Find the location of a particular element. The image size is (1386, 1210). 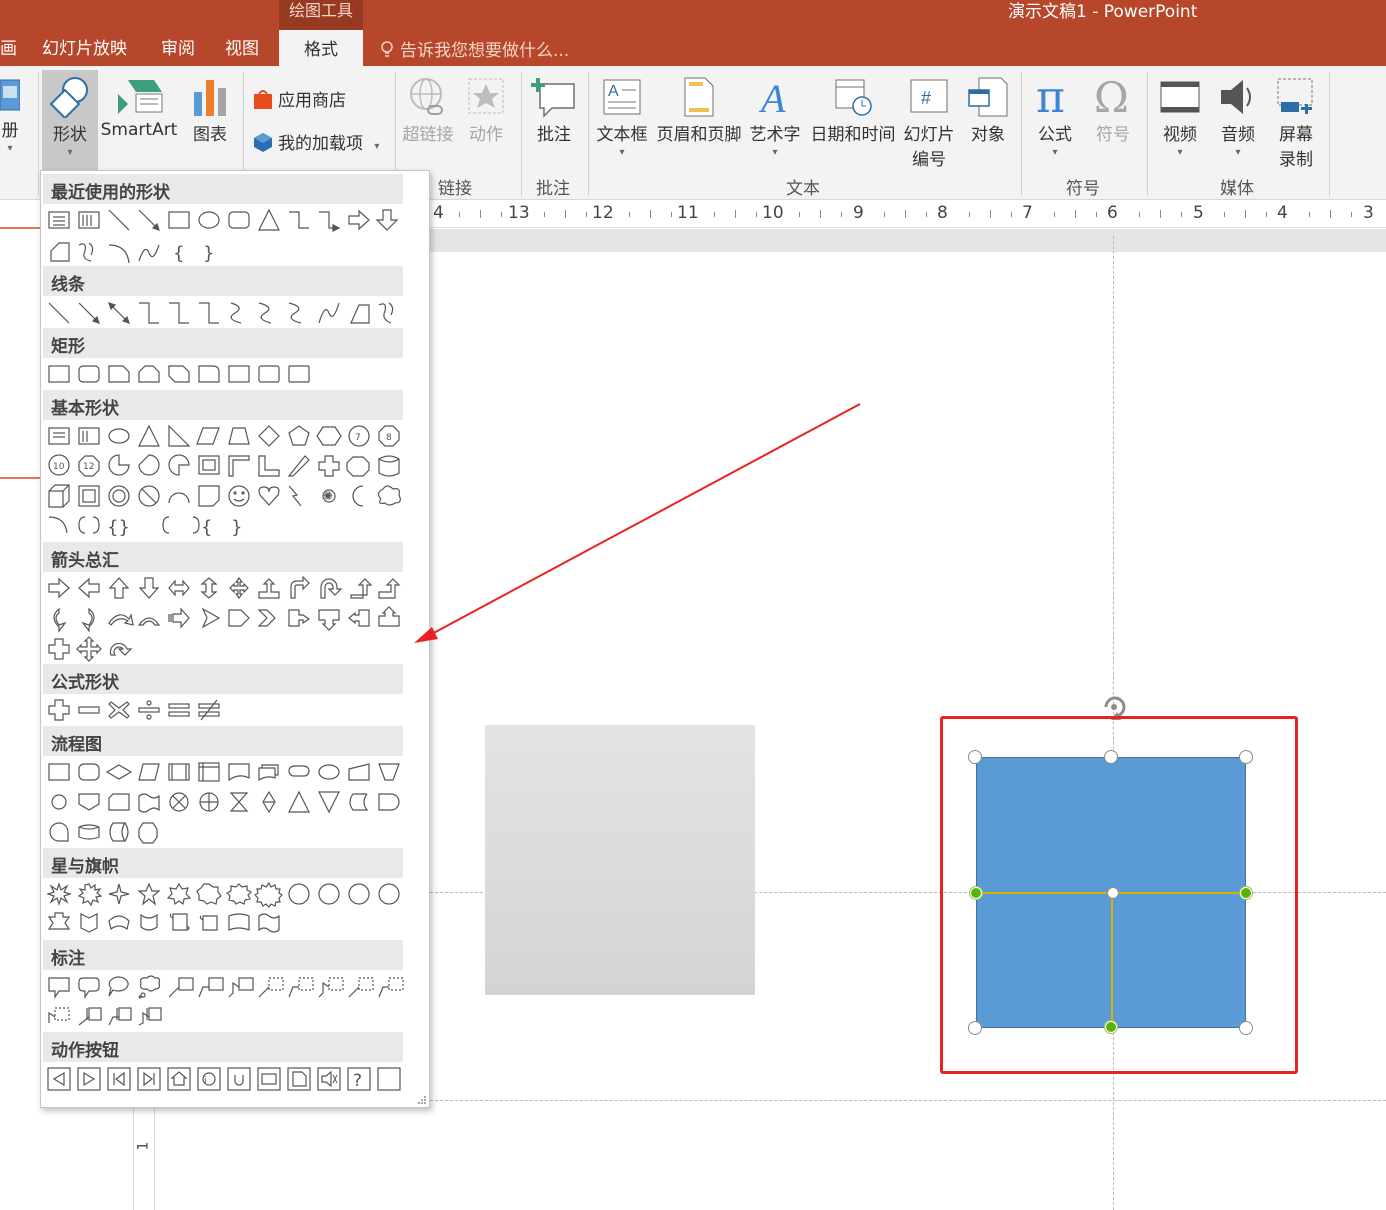

symbol-button: Ω 符号 is located at coordinates (1113, 110).